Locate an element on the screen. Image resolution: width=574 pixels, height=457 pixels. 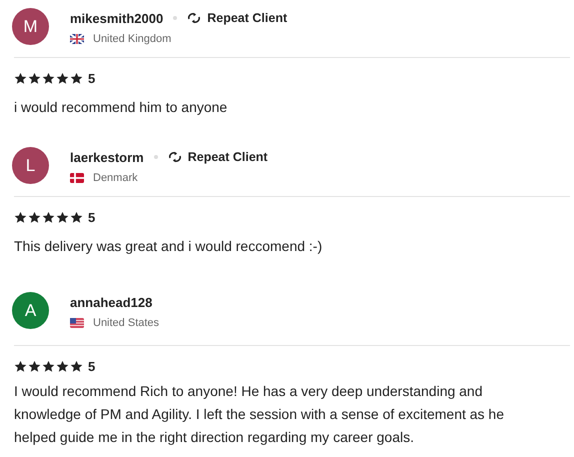
review-text: i would recommend him to anyone is located at coordinates (121, 107).